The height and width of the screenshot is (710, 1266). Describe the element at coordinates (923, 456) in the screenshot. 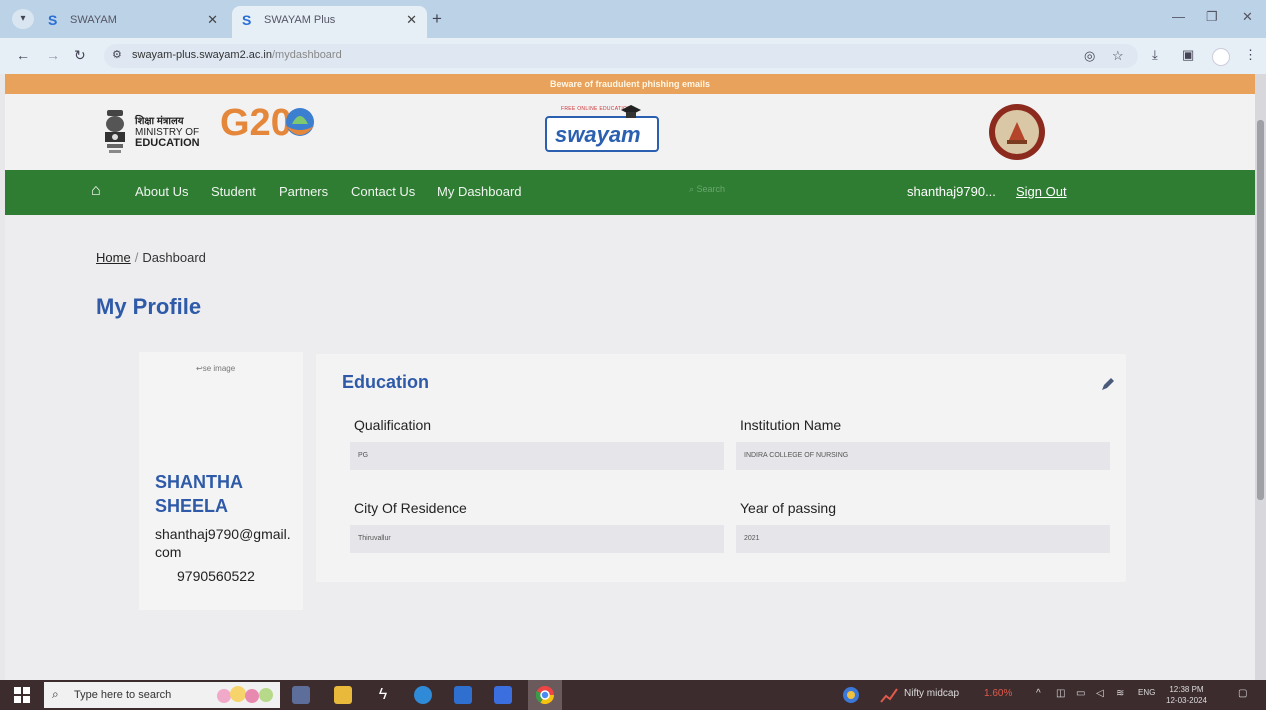

I see `institution-field: INDIRA COLLEGE OF NURSING` at that location.